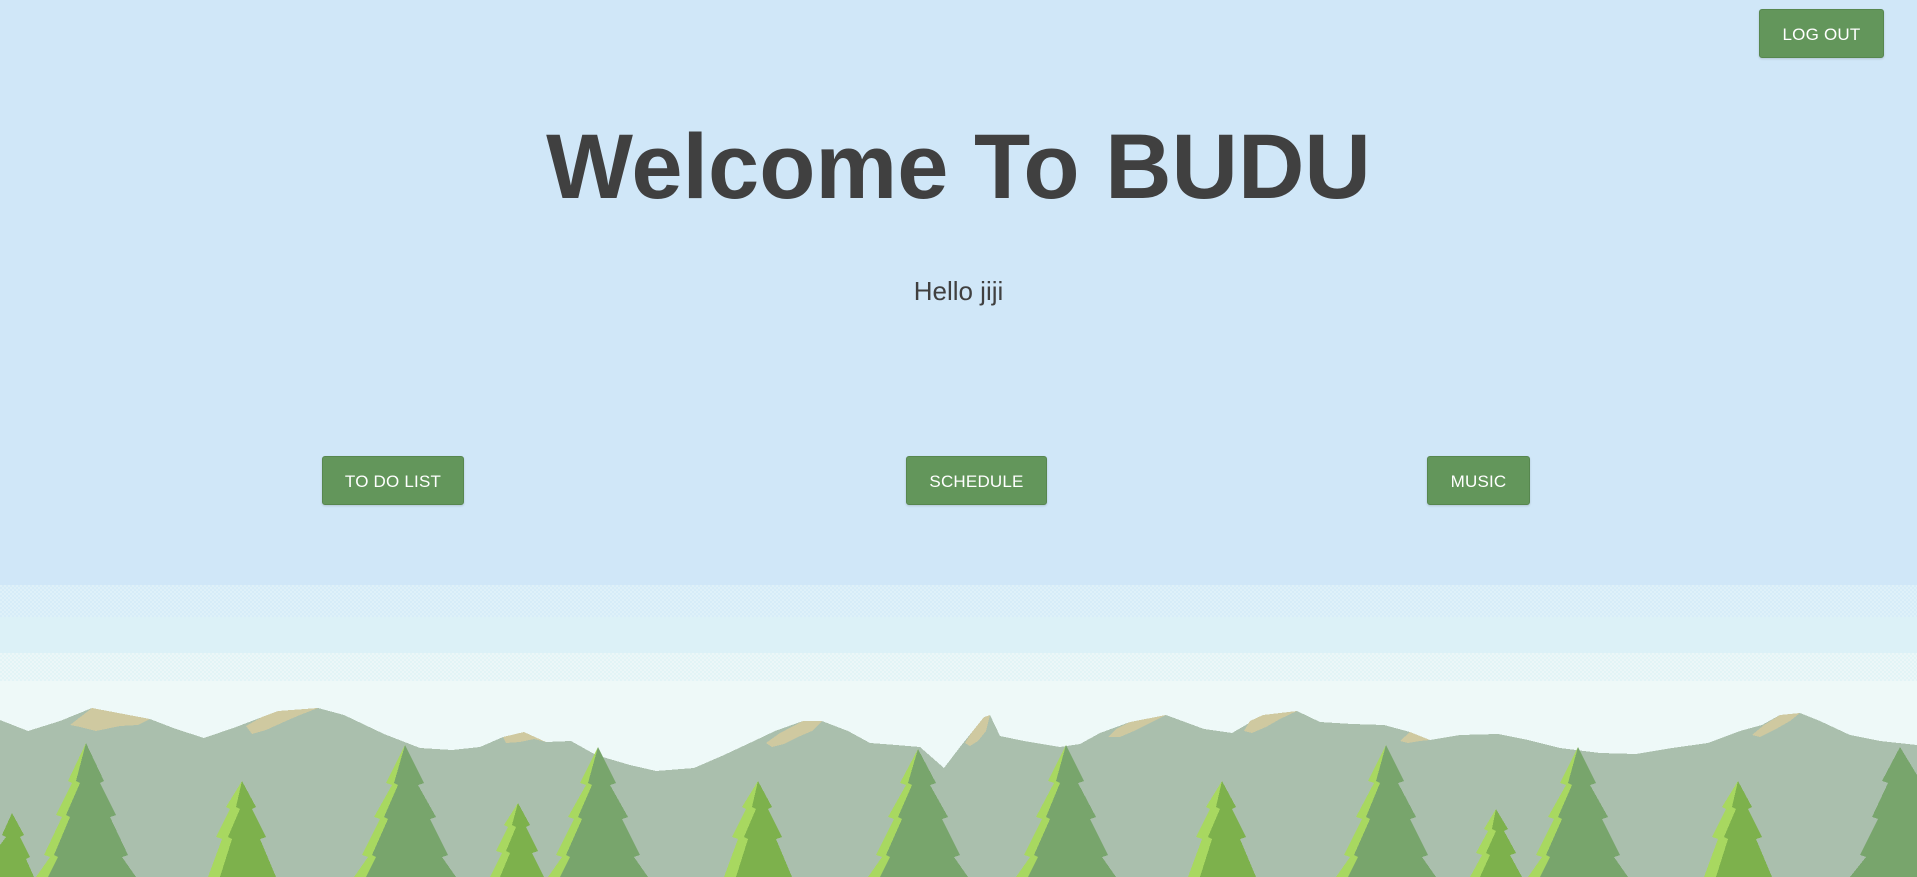 This screenshot has width=1917, height=877. What do you see at coordinates (1821, 33) in the screenshot?
I see `logout-button: LOG OUT` at bounding box center [1821, 33].